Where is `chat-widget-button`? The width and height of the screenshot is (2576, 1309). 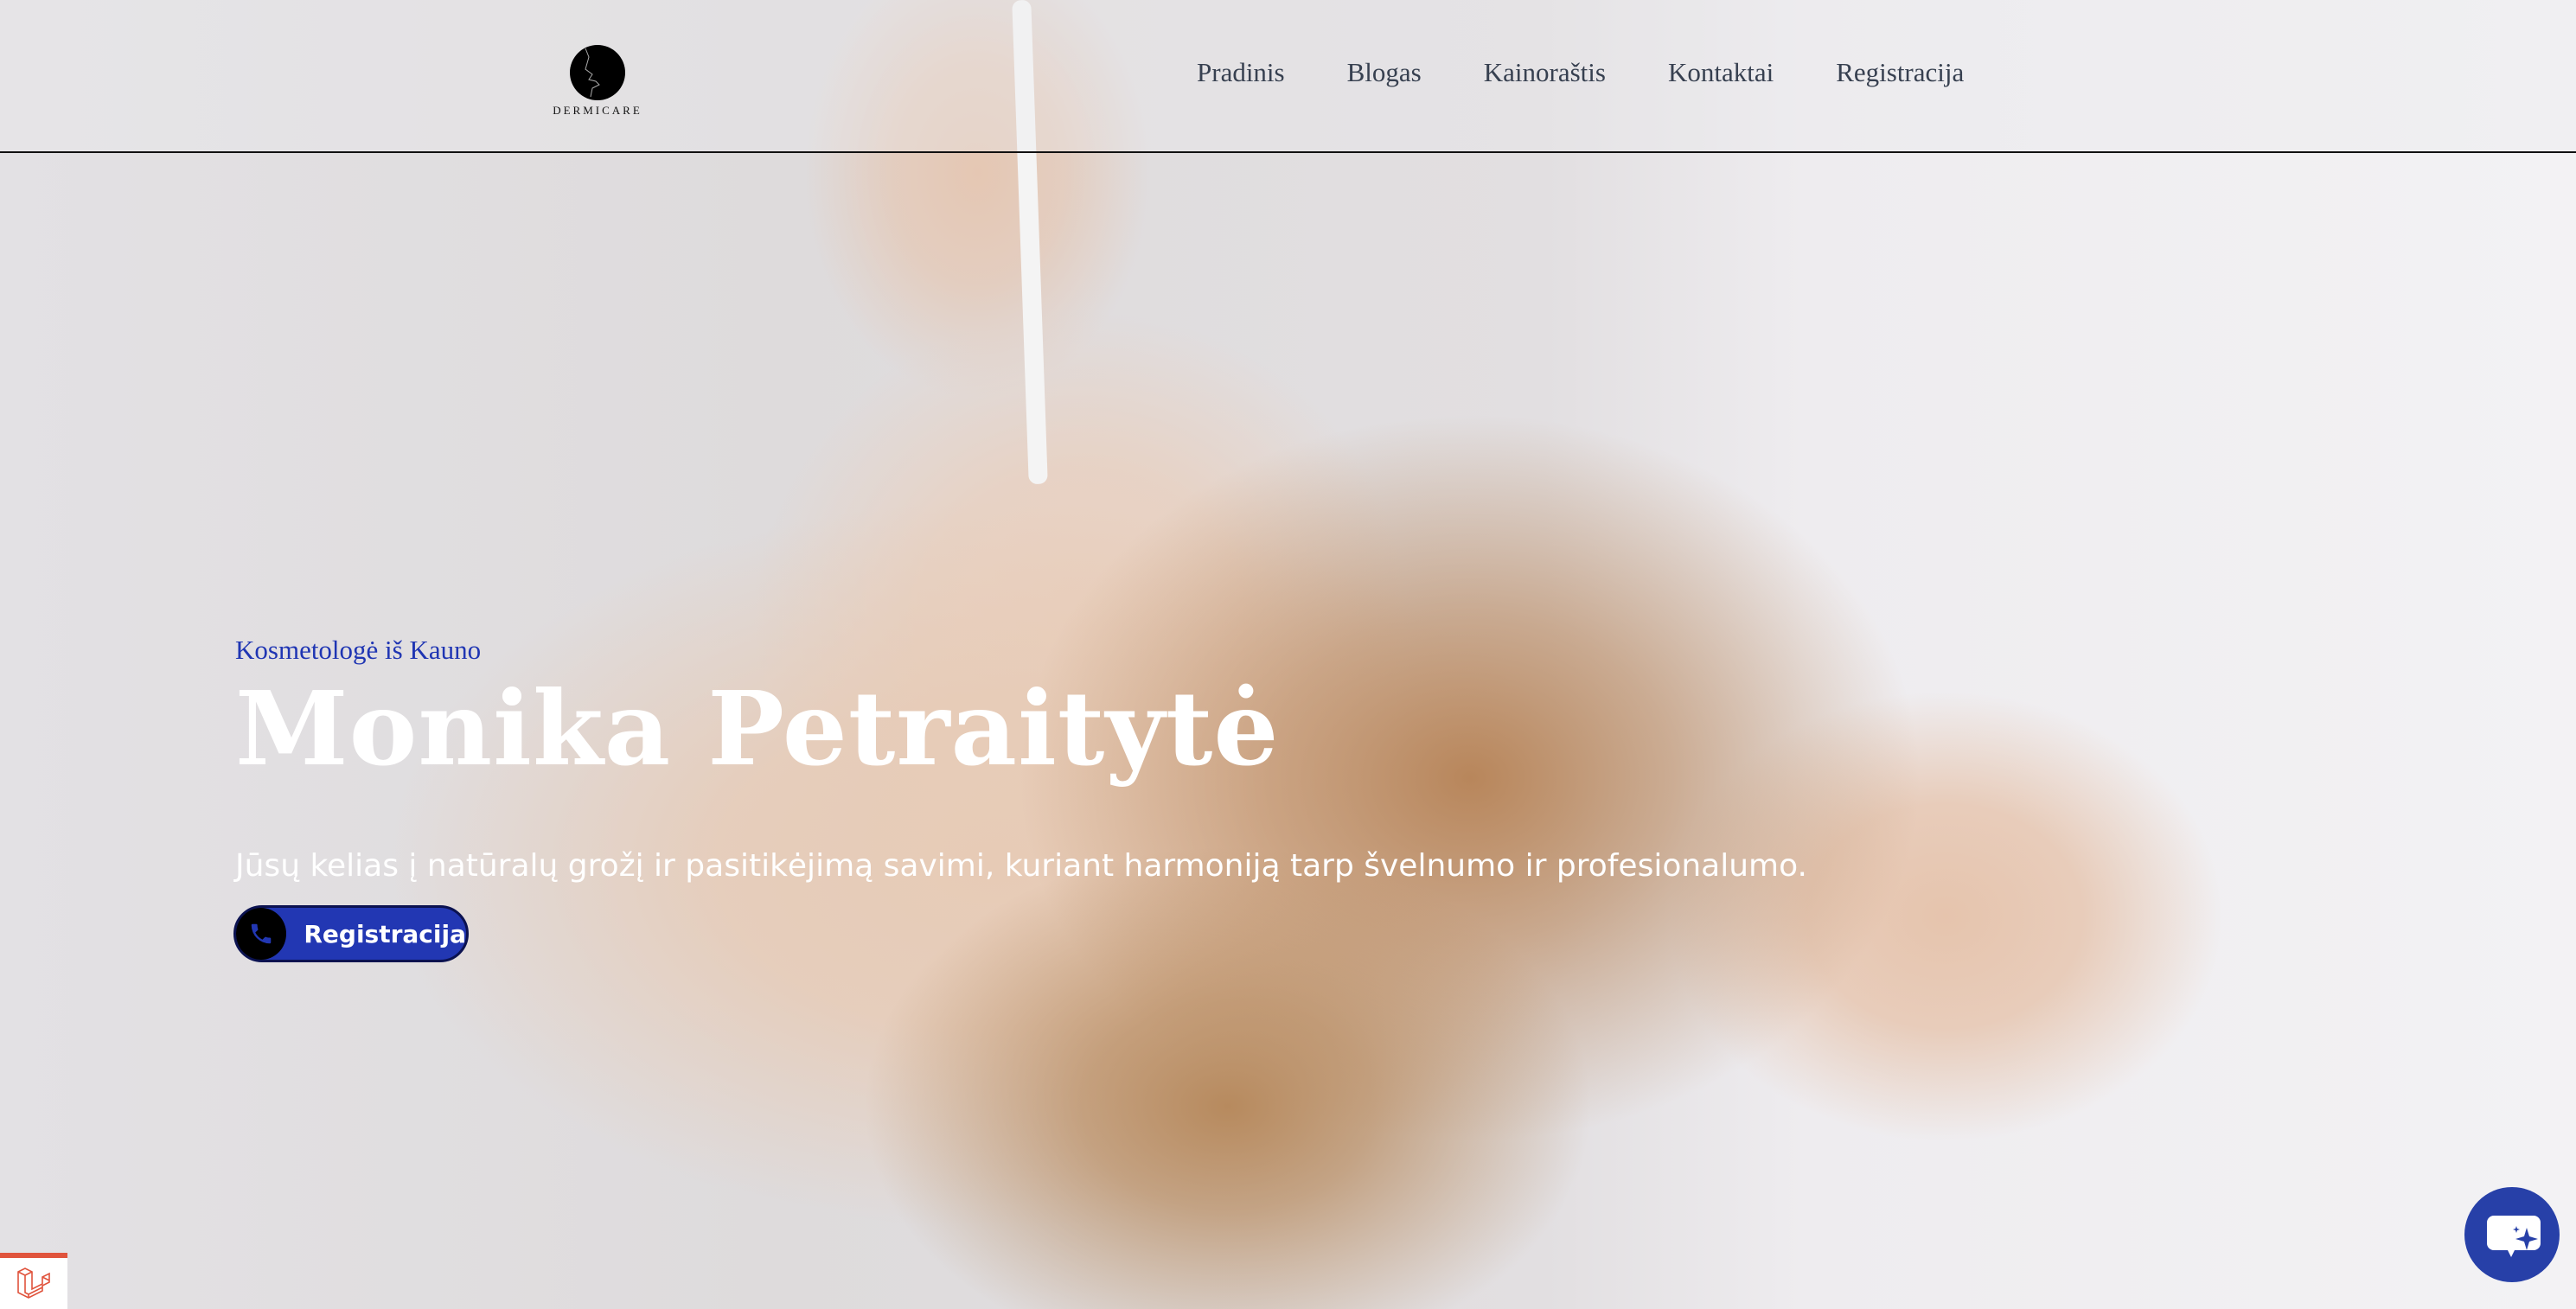
chat-widget-button is located at coordinates (2512, 1234).